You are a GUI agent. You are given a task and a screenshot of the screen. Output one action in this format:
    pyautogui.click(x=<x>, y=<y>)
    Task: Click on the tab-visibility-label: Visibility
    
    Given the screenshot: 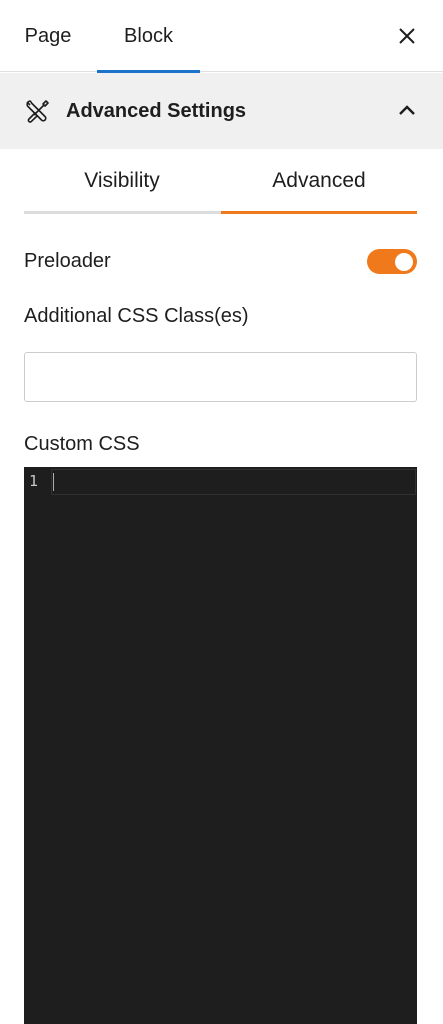 What is the action you would take?
    pyautogui.click(x=122, y=180)
    